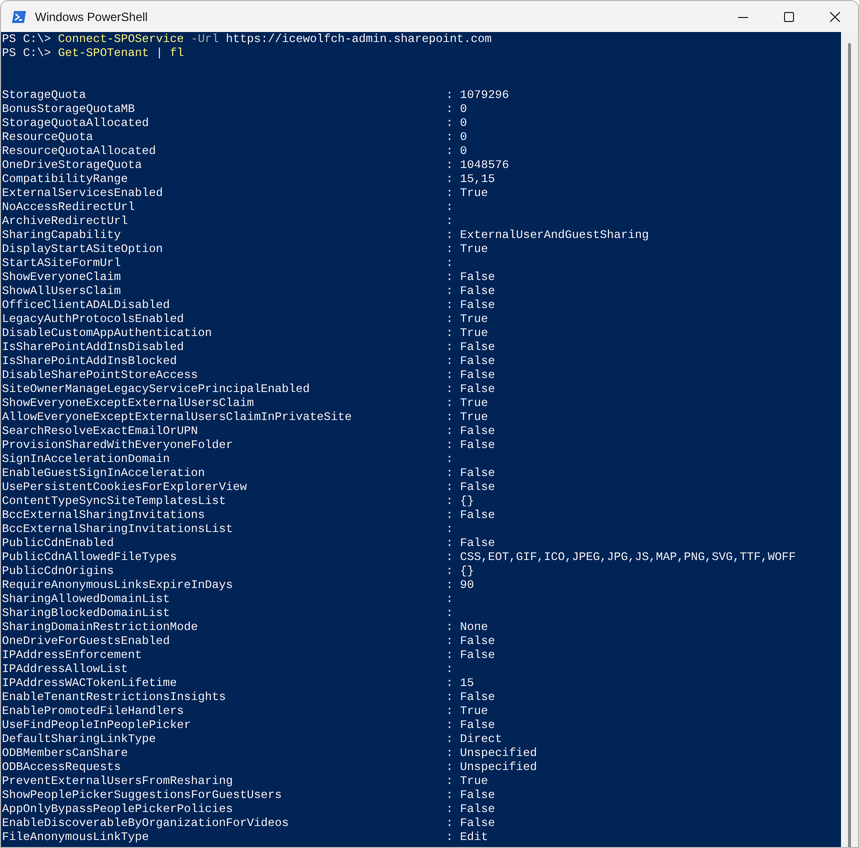 The height and width of the screenshot is (848, 859). What do you see at coordinates (204, 39) in the screenshot?
I see `command-token: -Url` at bounding box center [204, 39].